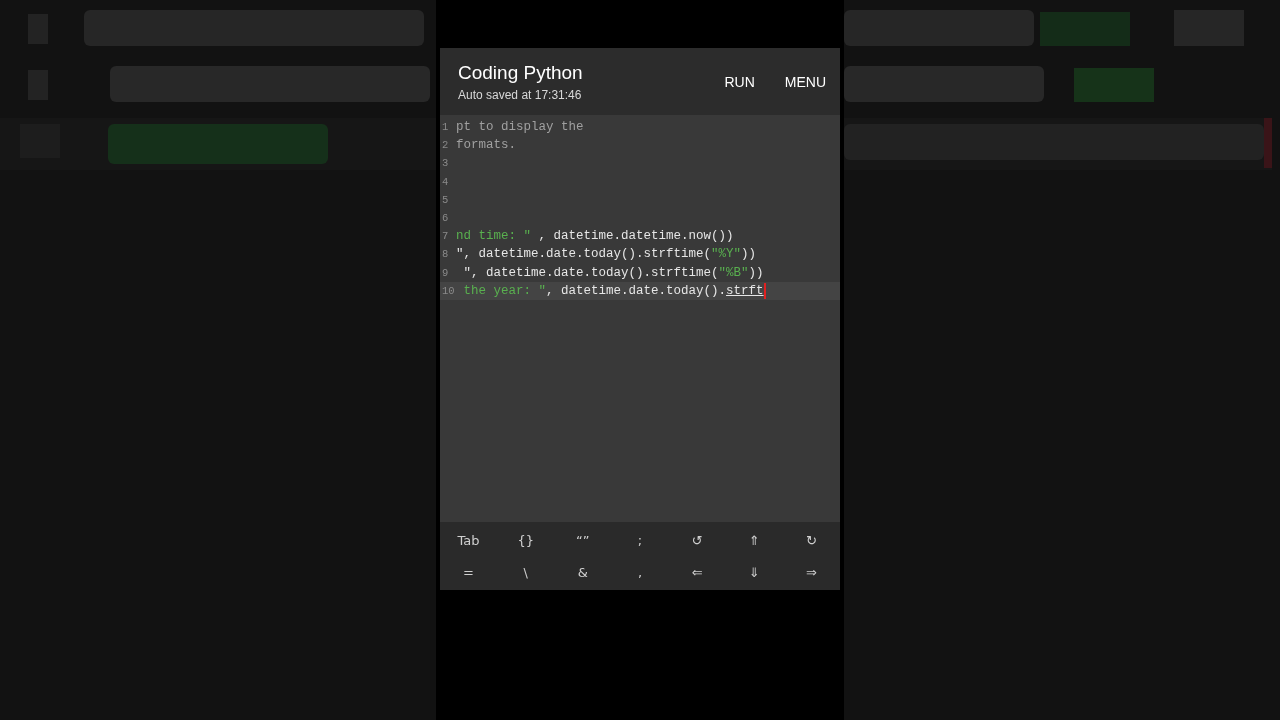 The height and width of the screenshot is (720, 1280). Describe the element at coordinates (520, 94) in the screenshot. I see `autosave-status: Auto saved at 17:31:46` at that location.